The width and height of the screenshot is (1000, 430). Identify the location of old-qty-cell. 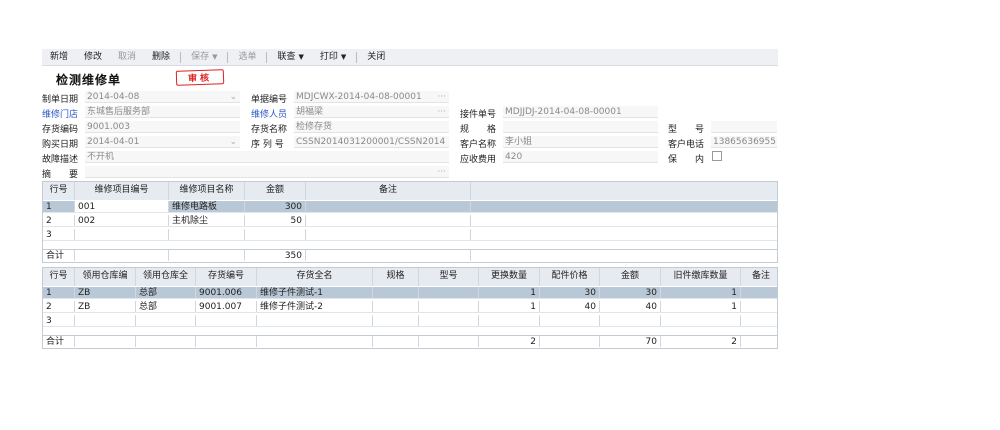
(701, 320).